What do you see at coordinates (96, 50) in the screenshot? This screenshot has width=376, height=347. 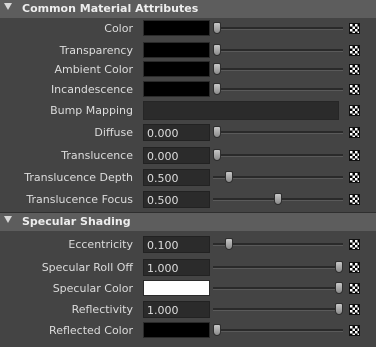 I see `attr-label: Transparency` at bounding box center [96, 50].